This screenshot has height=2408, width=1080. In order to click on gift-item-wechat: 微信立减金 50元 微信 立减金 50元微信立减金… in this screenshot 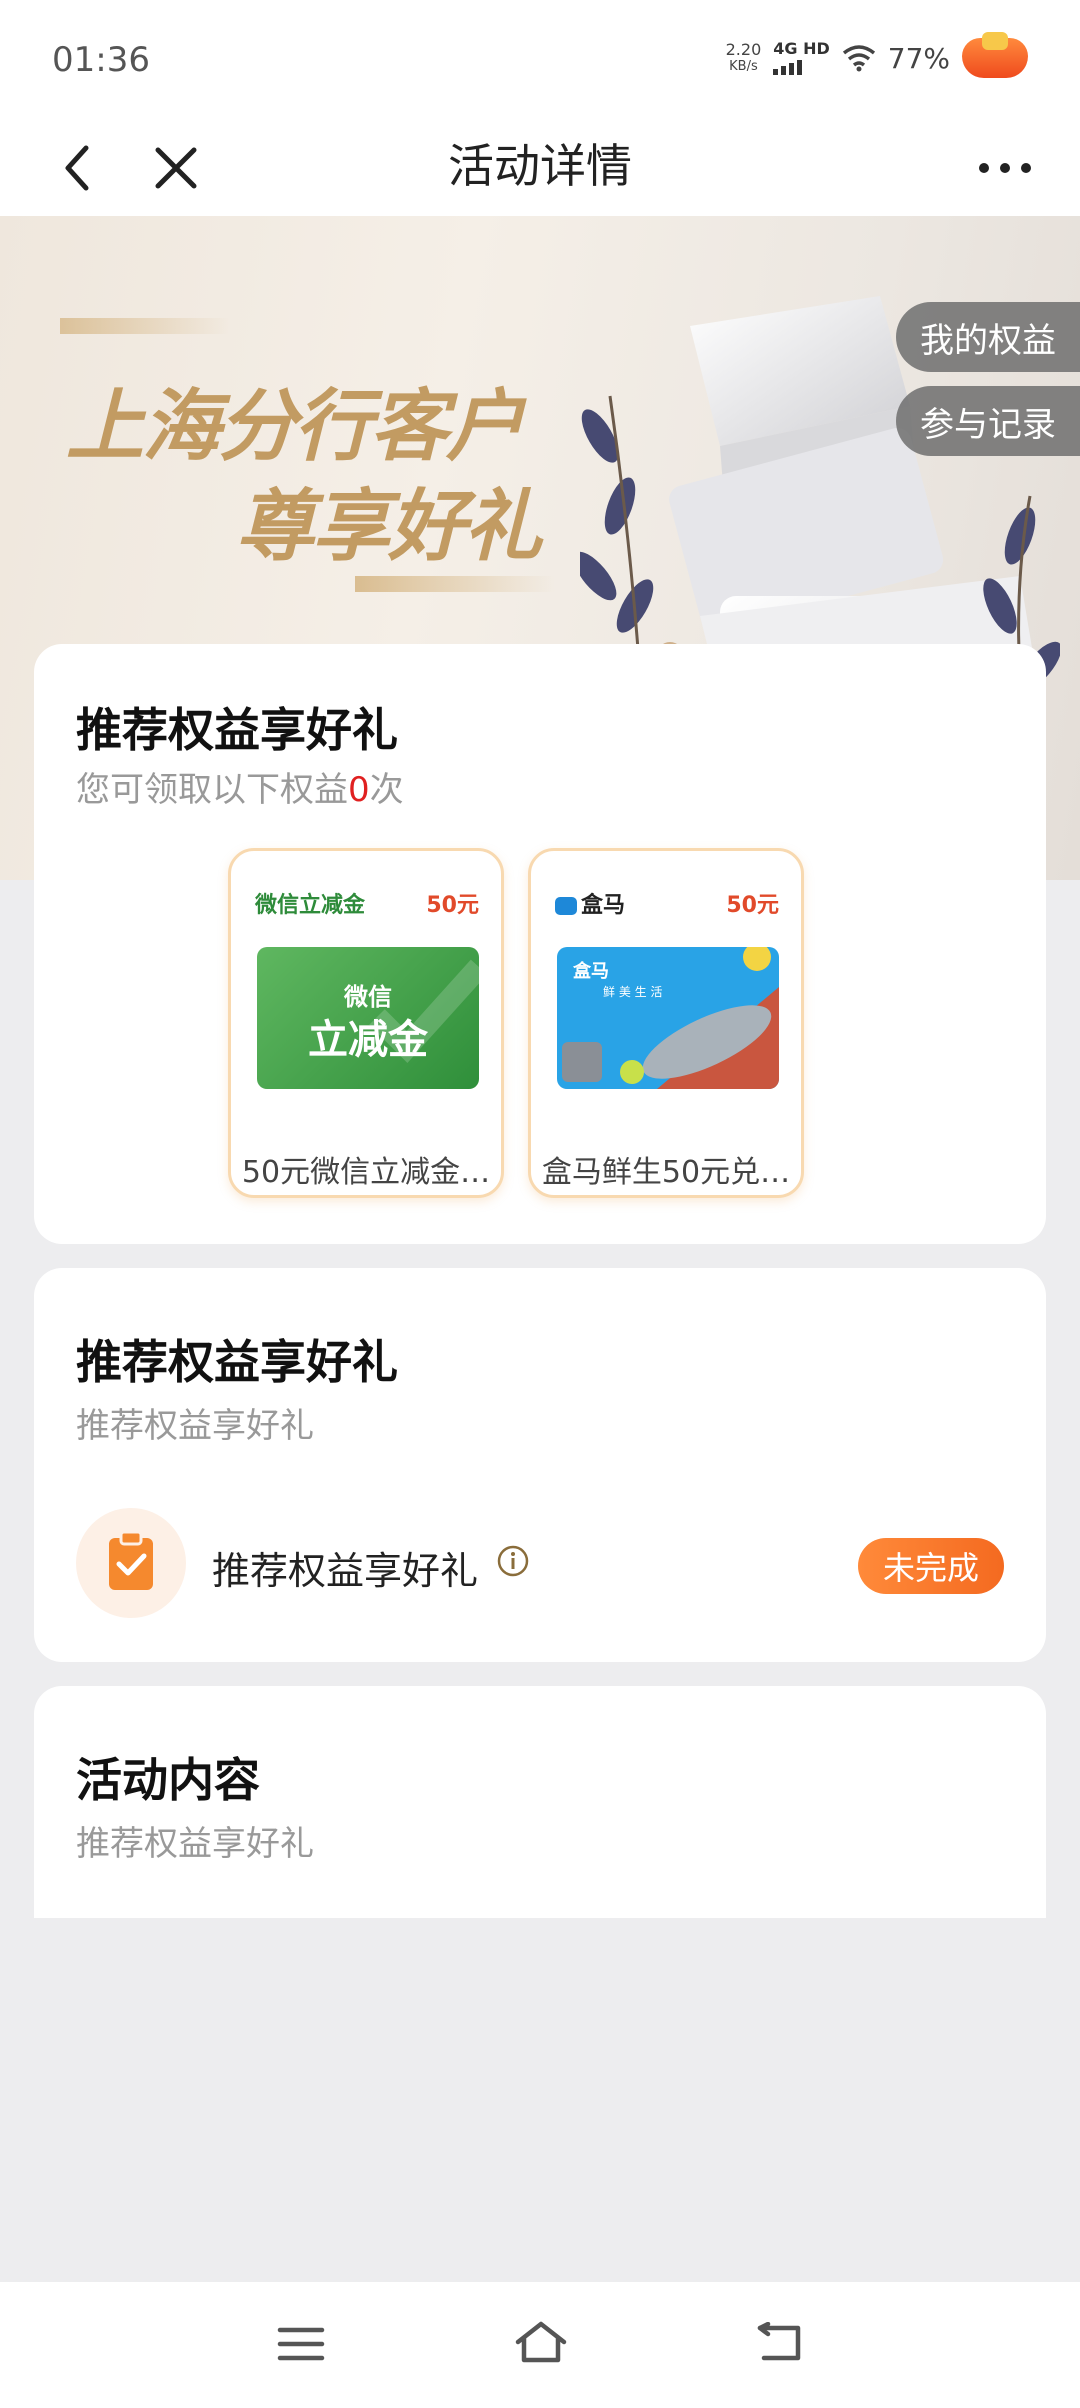, I will do `click(366, 1023)`.